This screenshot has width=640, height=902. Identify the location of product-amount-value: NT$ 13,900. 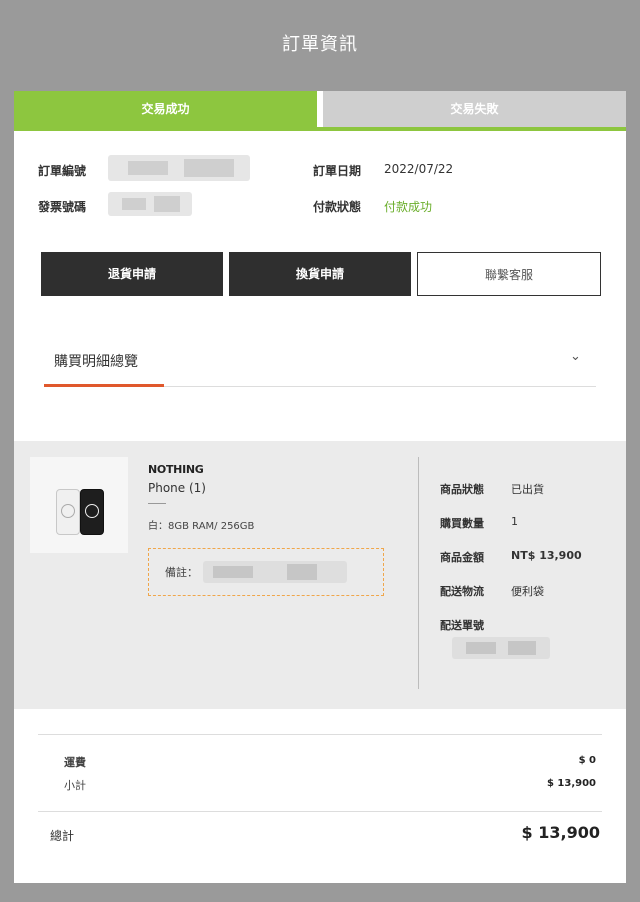
(546, 555).